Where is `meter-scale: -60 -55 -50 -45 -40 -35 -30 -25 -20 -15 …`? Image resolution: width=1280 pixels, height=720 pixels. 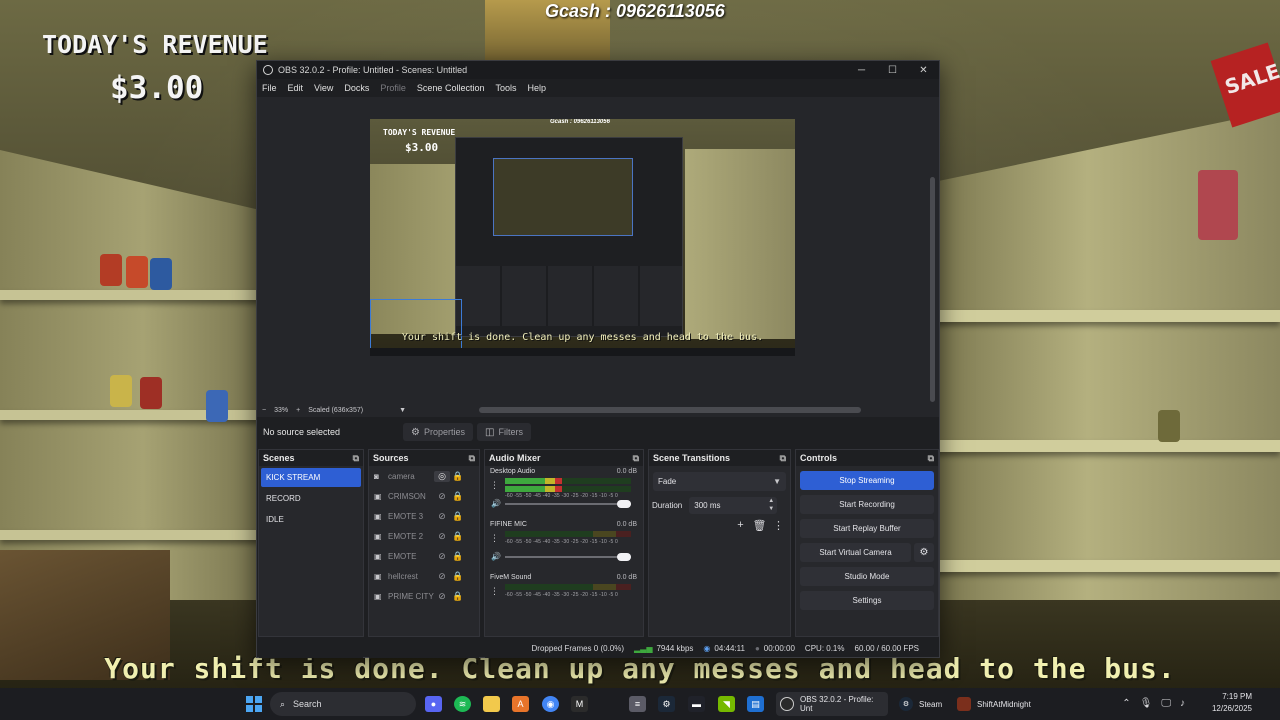
meter-scale: -60 -55 -50 -45 -40 -35 -30 -25 -20 -15 … is located at coordinates (561, 595).